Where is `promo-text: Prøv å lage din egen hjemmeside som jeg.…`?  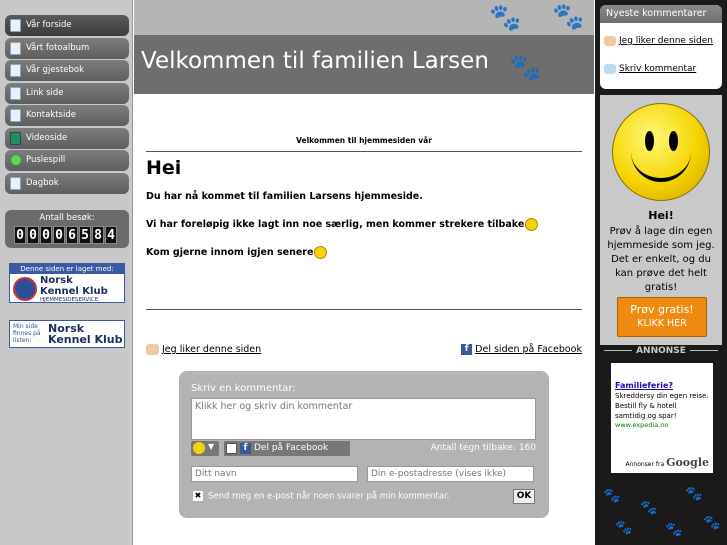 promo-text: Prøv å lage din egen hjemmeside som jeg.… is located at coordinates (661, 259).